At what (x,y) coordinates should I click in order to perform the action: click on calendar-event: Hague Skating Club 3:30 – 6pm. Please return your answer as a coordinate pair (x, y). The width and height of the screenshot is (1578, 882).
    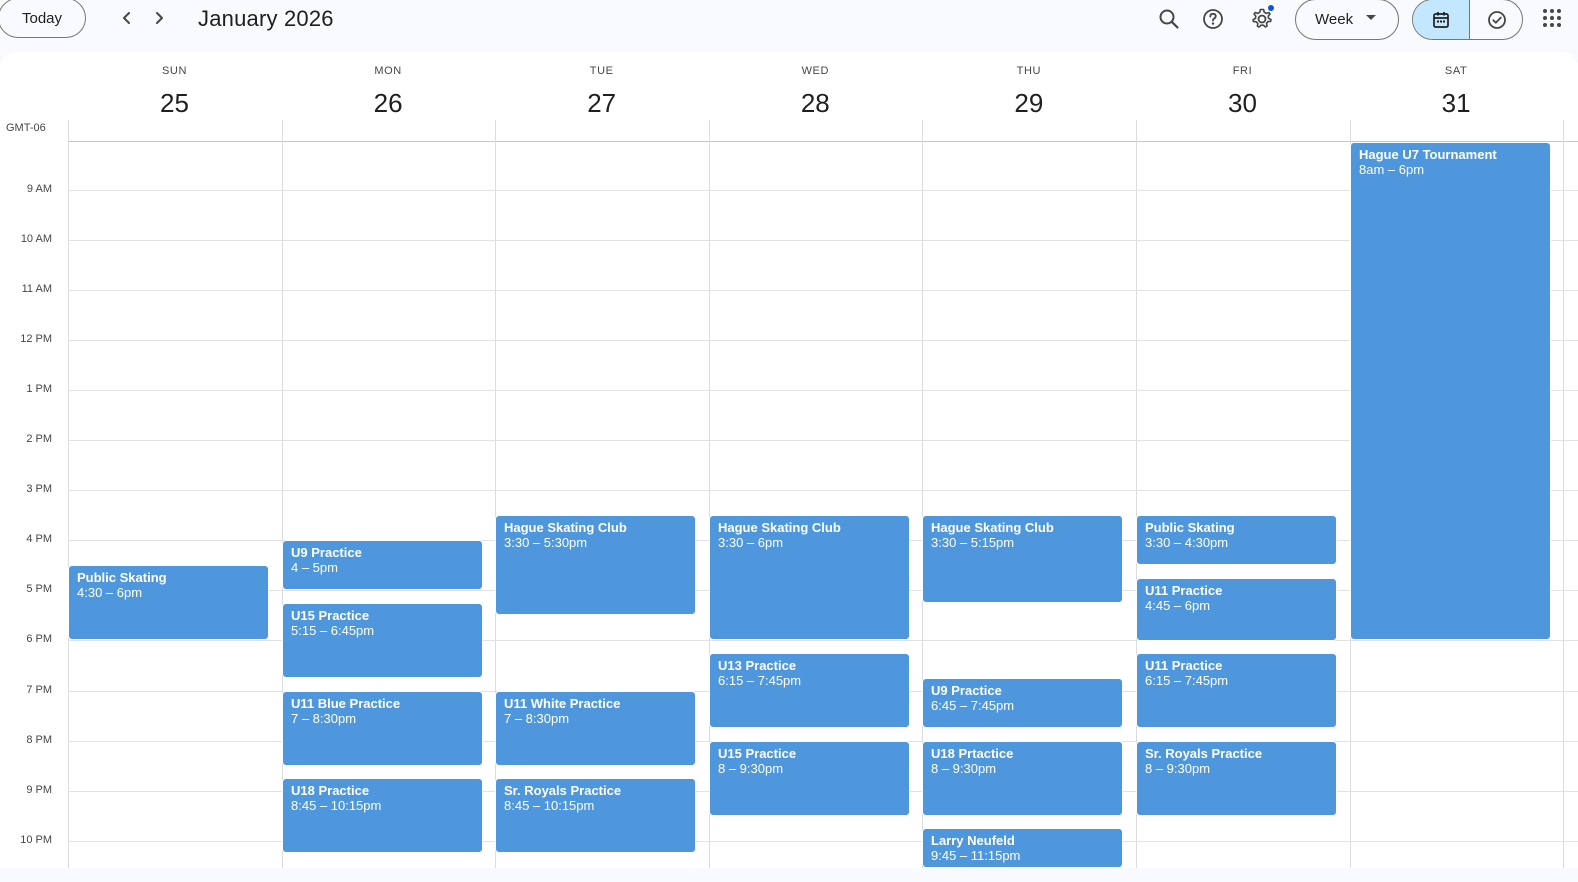
    Looking at the image, I should click on (809, 577).